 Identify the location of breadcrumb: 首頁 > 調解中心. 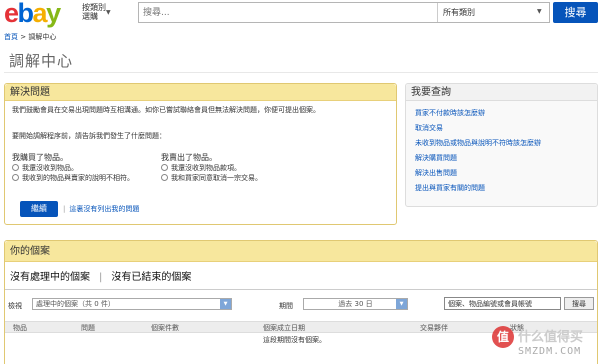
(30, 37).